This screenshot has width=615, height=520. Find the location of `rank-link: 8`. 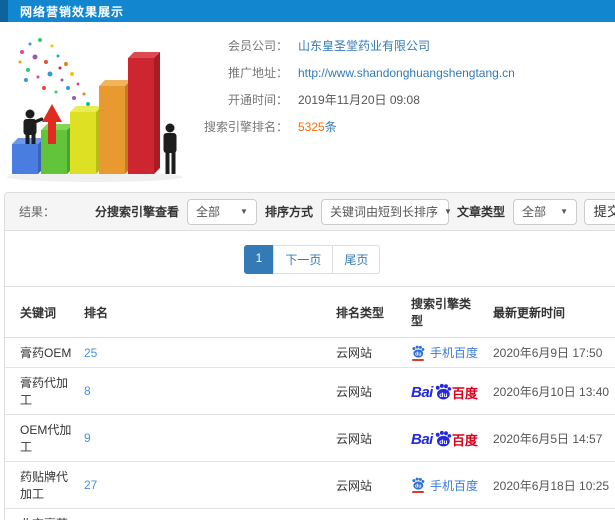

rank-link: 8 is located at coordinates (87, 391).